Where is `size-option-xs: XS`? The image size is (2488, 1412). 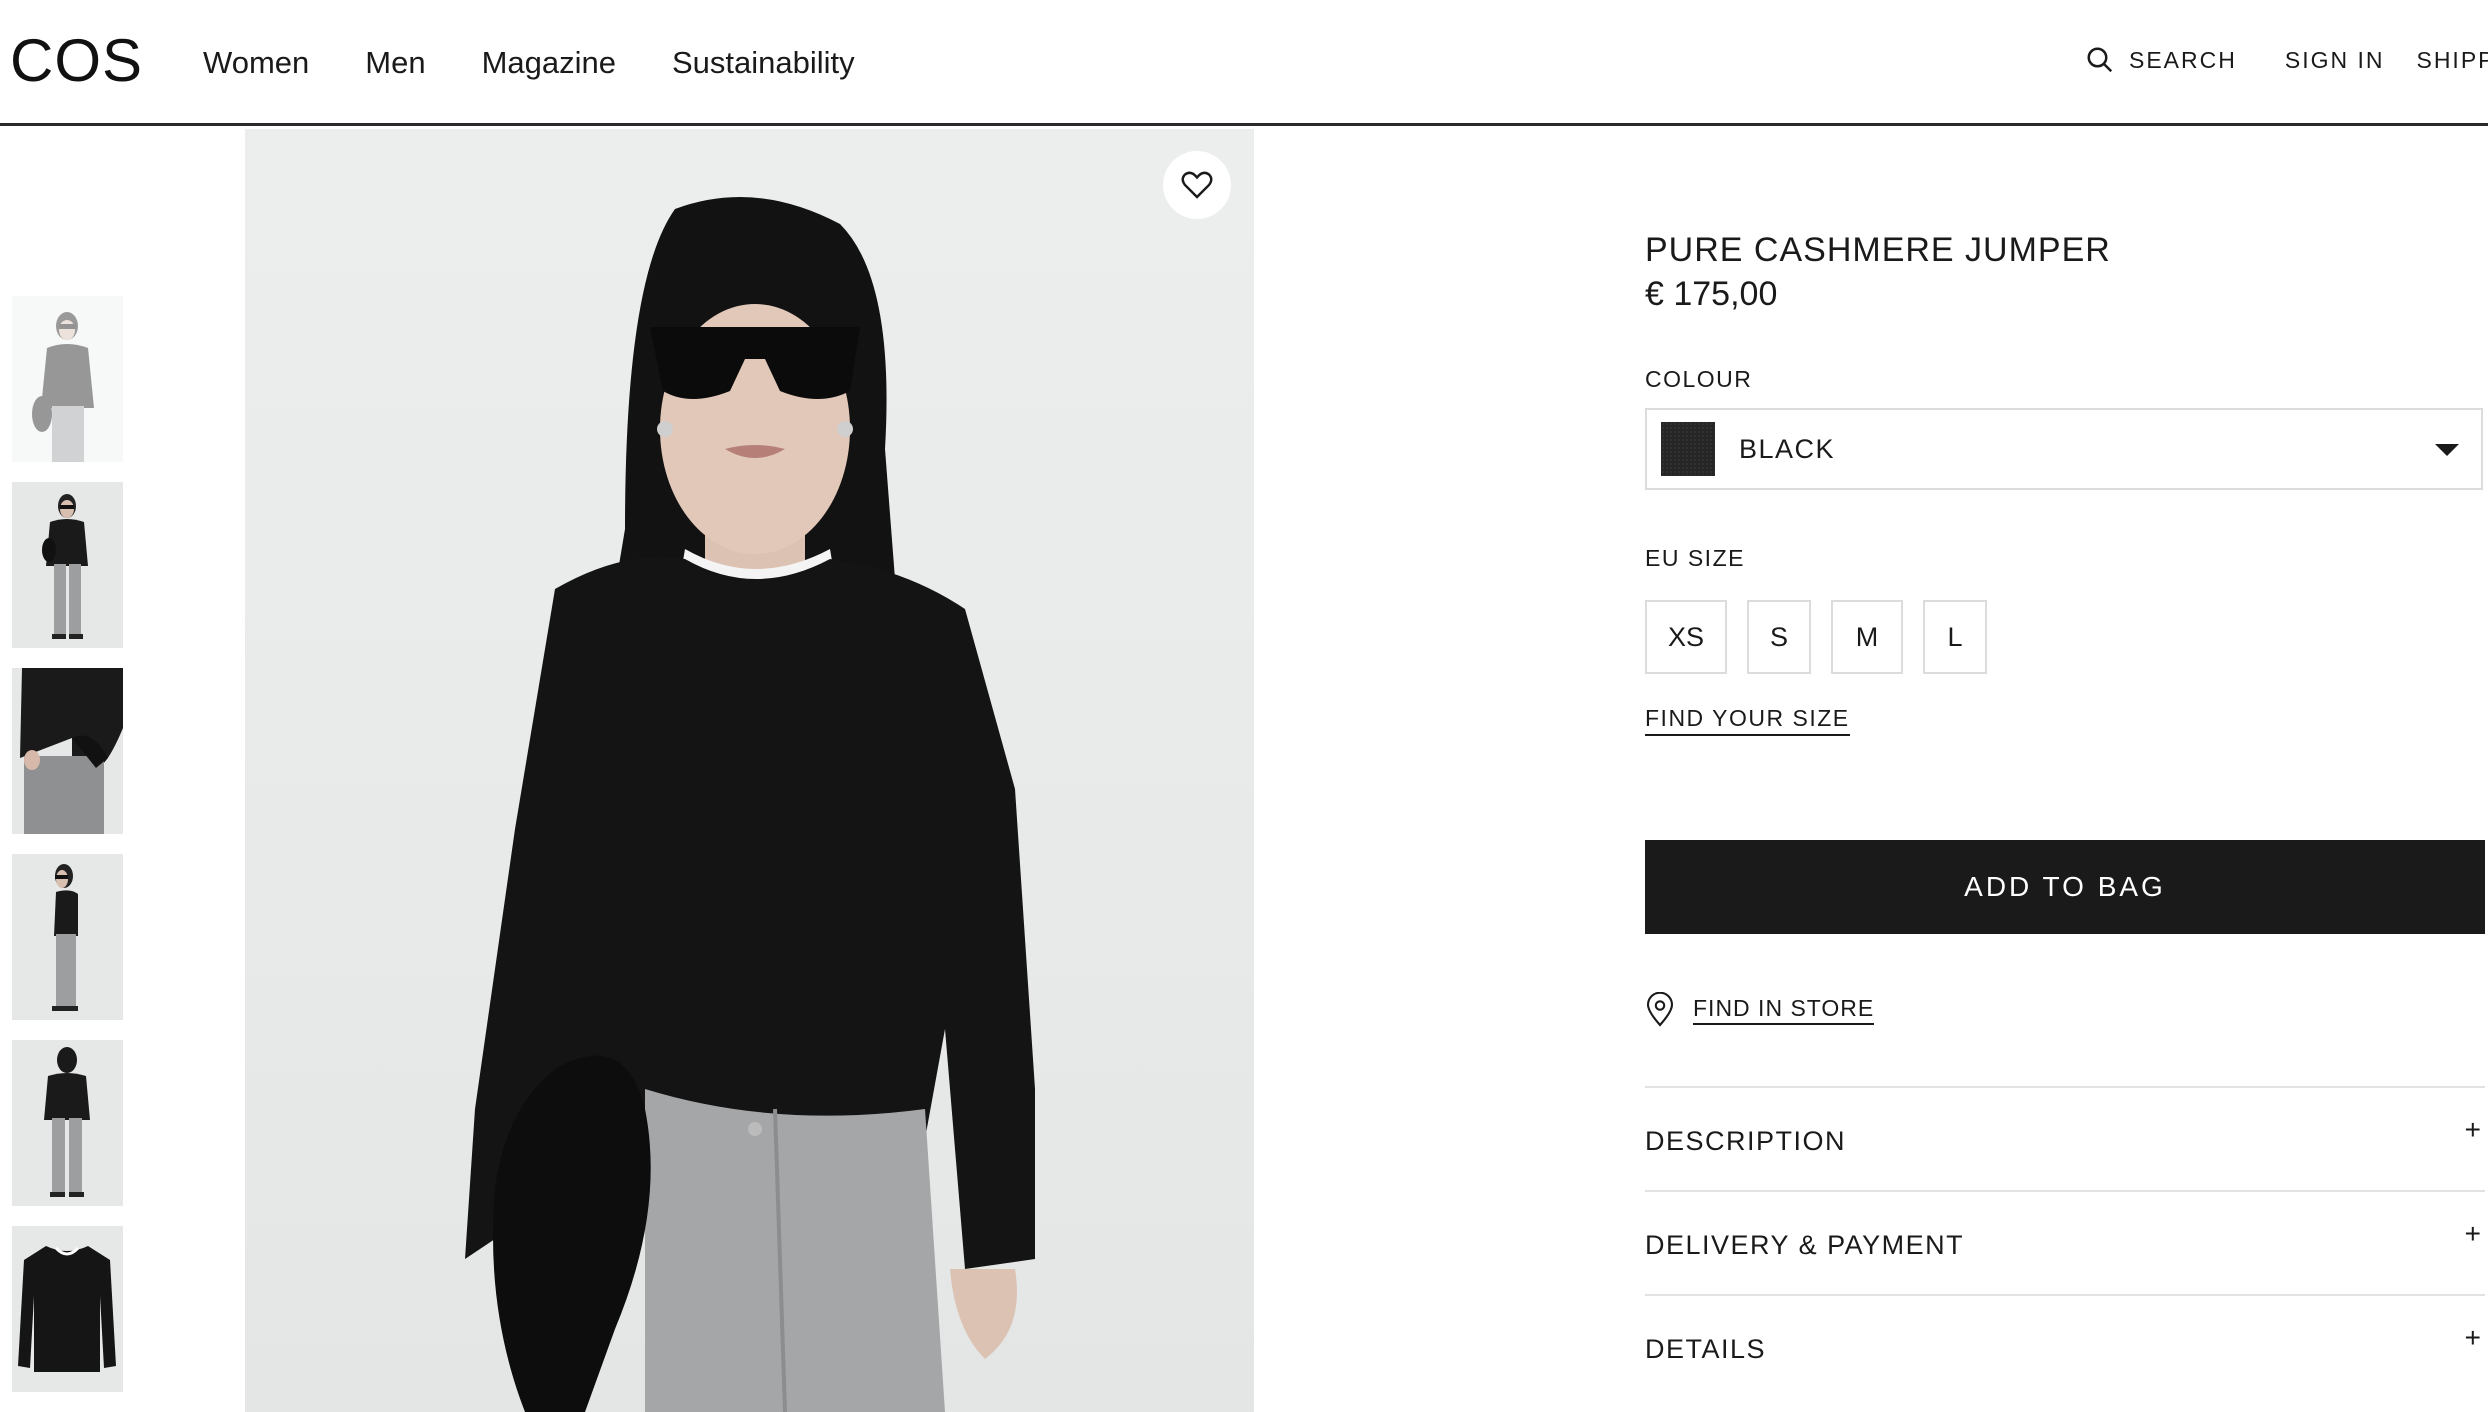
size-option-xs: XS is located at coordinates (1686, 637).